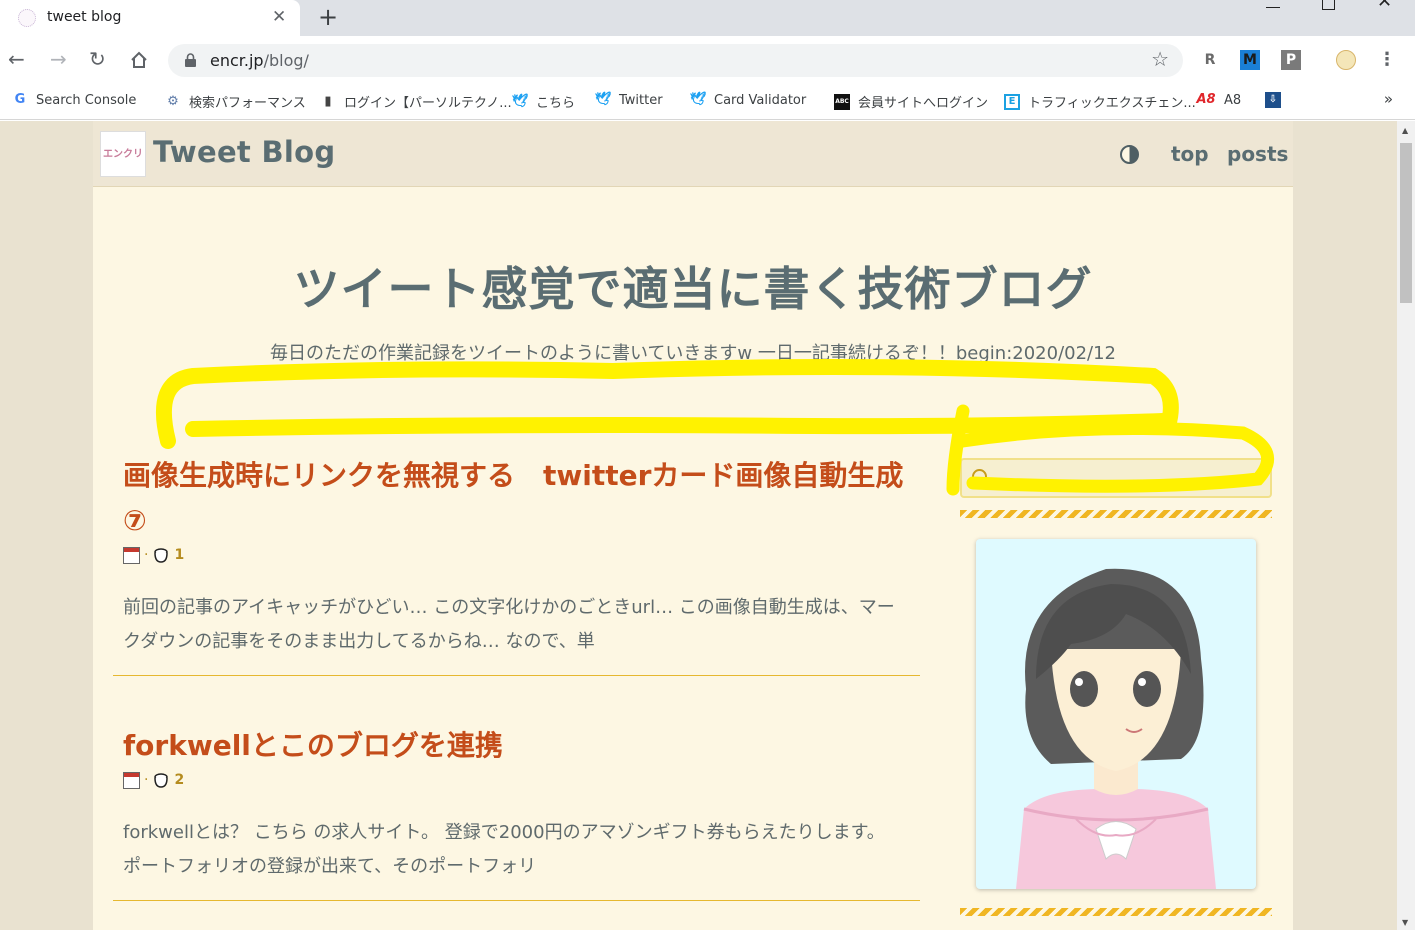 Image resolution: width=1415 pixels, height=930 pixels. Describe the element at coordinates (1210, 60) in the screenshot. I see `extension-r-icon: R` at that location.